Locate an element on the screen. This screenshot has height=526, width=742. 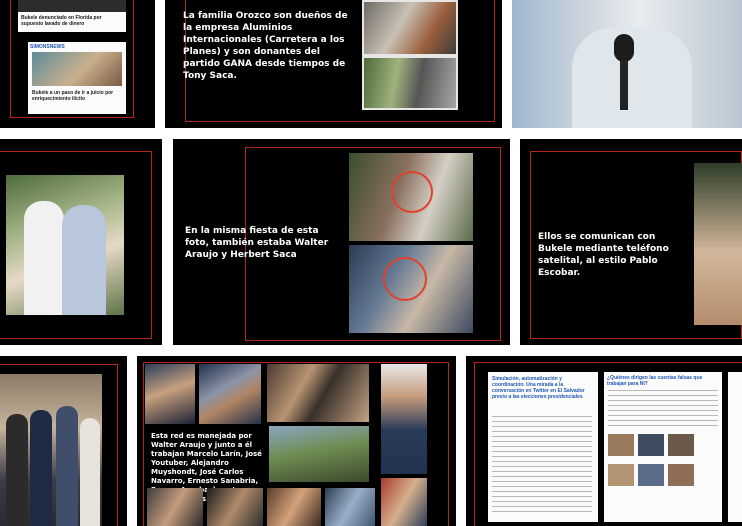
photo-politician is located at coordinates (170, 394).